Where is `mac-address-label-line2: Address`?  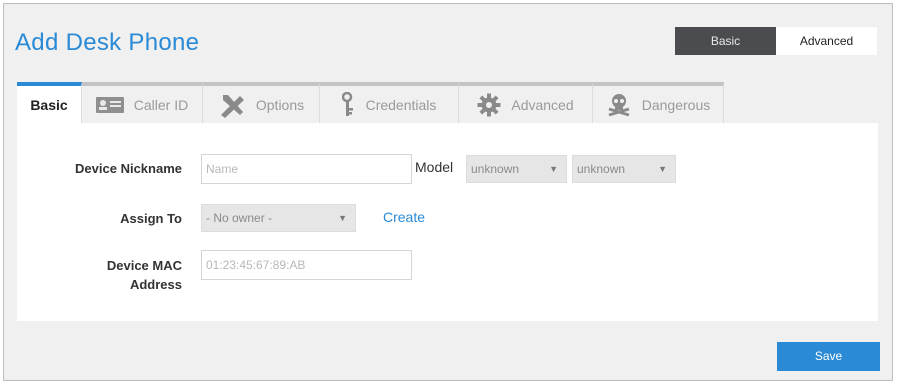 mac-address-label-line2: Address is located at coordinates (155, 284).